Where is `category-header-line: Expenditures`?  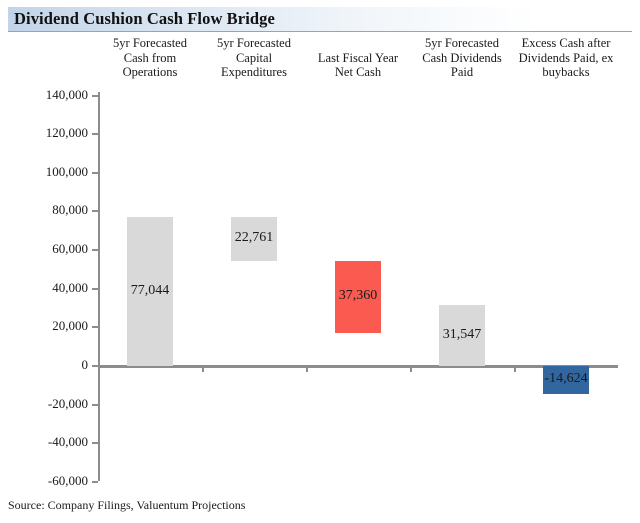
category-header-line: Expenditures is located at coordinates (254, 72).